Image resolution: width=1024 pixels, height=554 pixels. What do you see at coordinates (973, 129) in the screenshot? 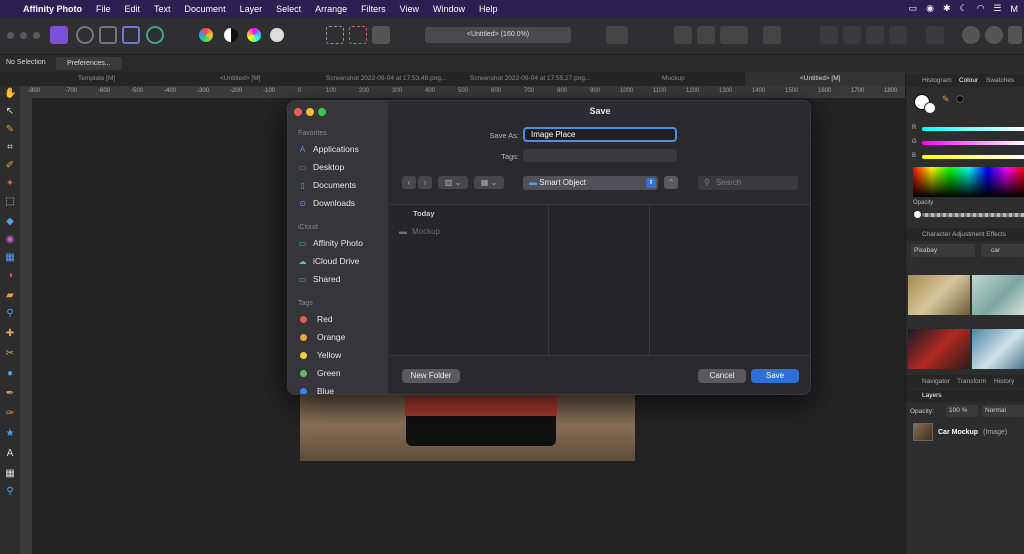
I see `red-slider` at bounding box center [973, 129].